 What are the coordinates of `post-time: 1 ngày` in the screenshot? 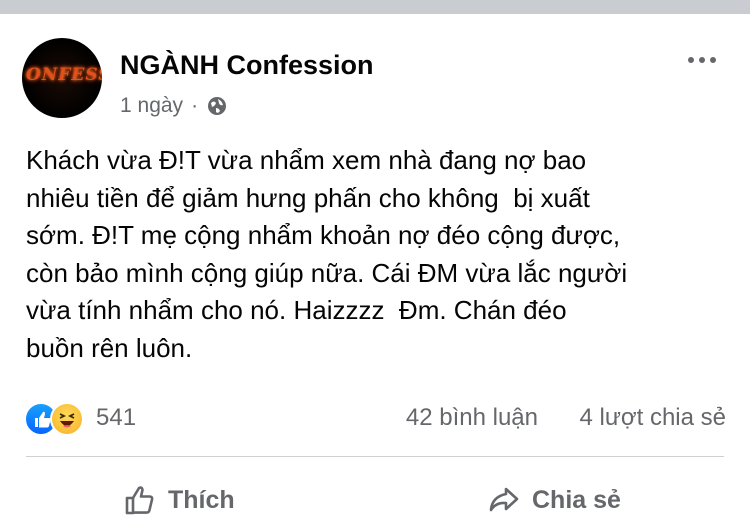 It's located at (151, 106).